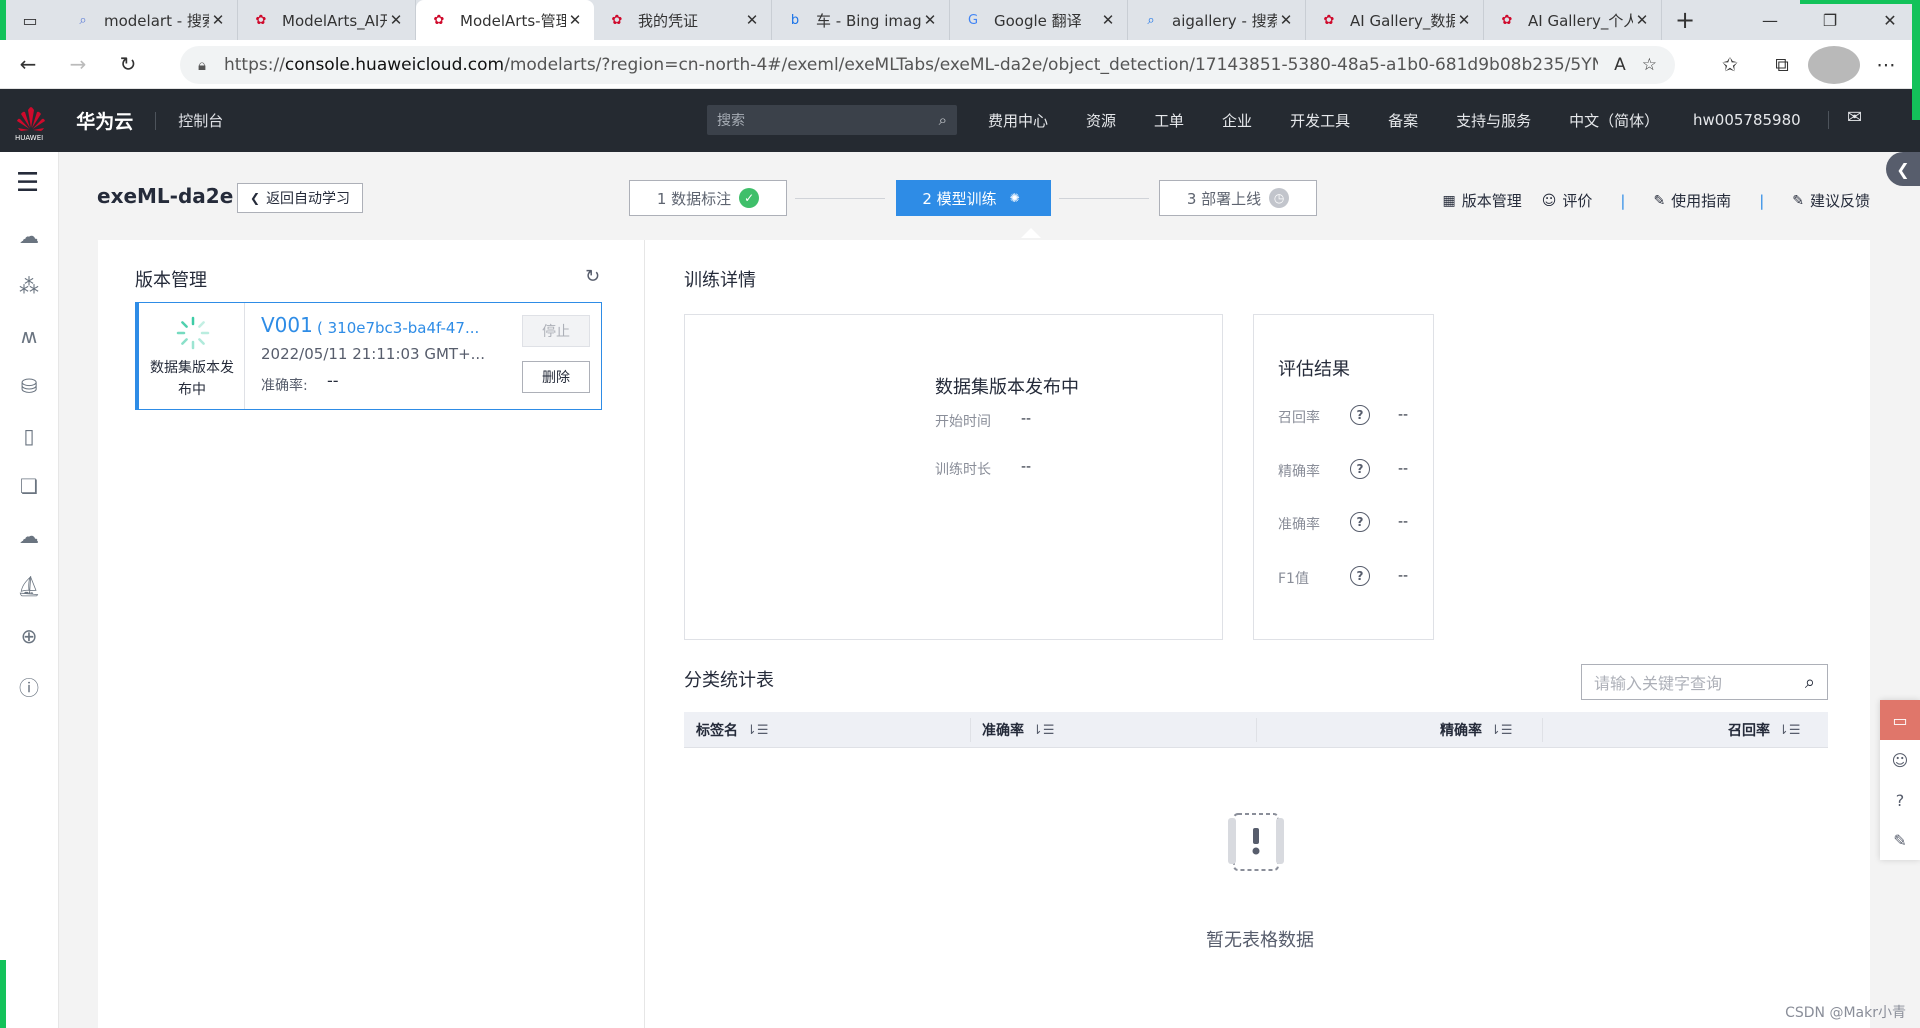 The height and width of the screenshot is (1028, 1920). What do you see at coordinates (1395, 20) in the screenshot?
I see `browser-tab: ✿ AI Gallery_数据集✕` at bounding box center [1395, 20].